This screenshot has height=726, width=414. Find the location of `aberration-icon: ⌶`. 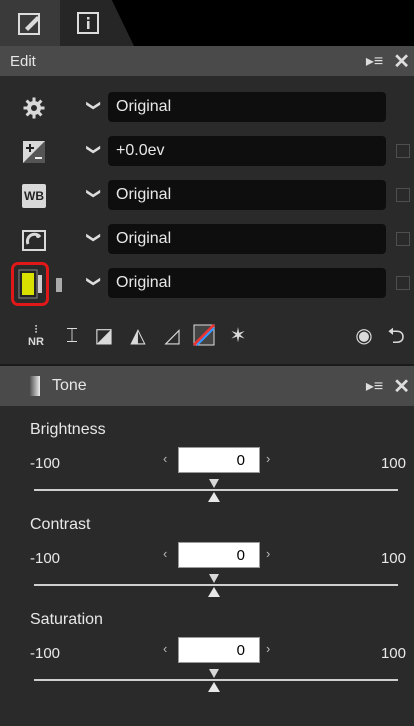

aberration-icon: ⌶ is located at coordinates (72, 336).